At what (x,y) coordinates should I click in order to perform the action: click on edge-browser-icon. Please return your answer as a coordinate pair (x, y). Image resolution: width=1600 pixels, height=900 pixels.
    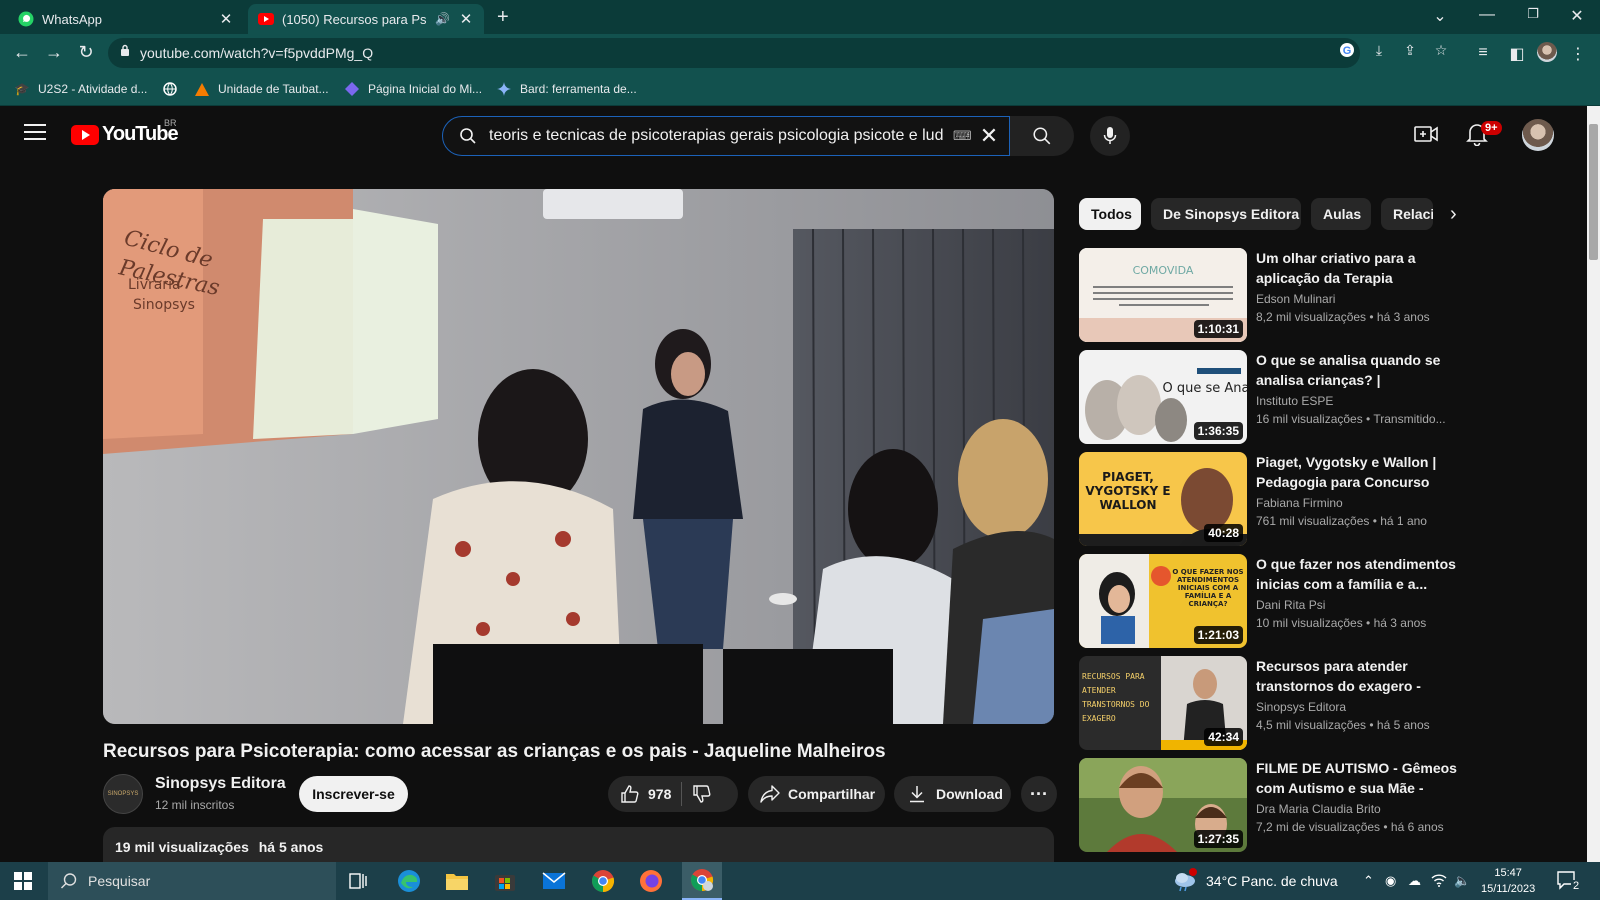
    Looking at the image, I should click on (409, 881).